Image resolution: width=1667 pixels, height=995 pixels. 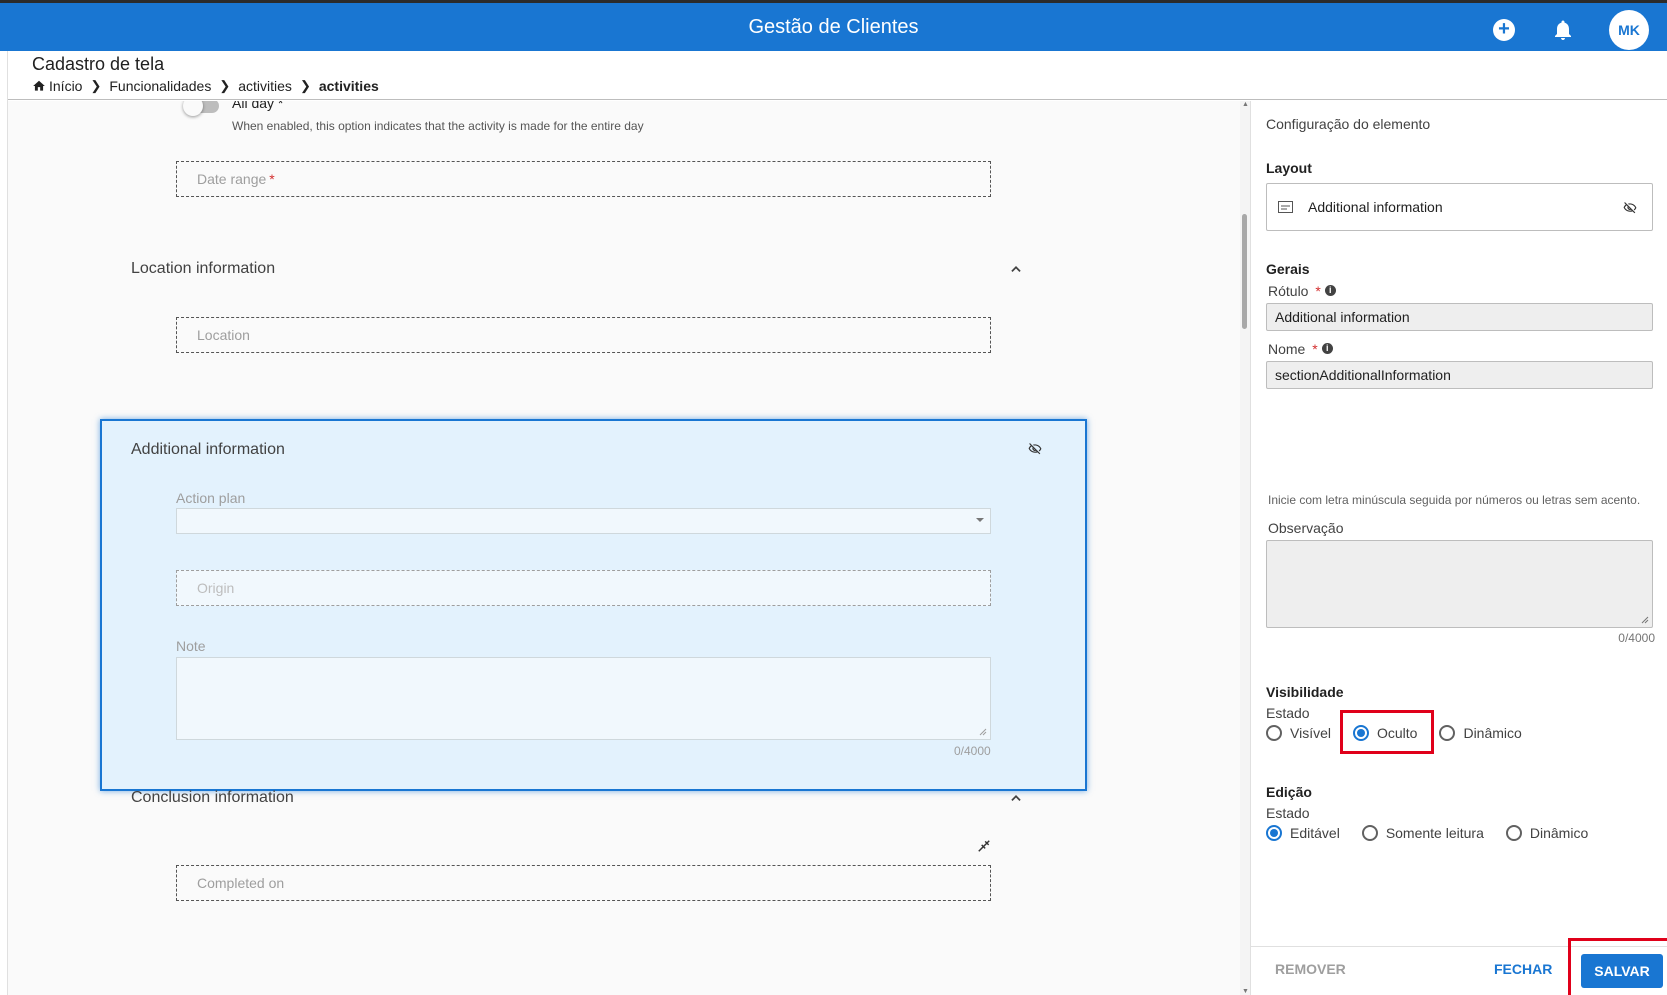 I want to click on observation-textarea, so click(x=1459, y=584).